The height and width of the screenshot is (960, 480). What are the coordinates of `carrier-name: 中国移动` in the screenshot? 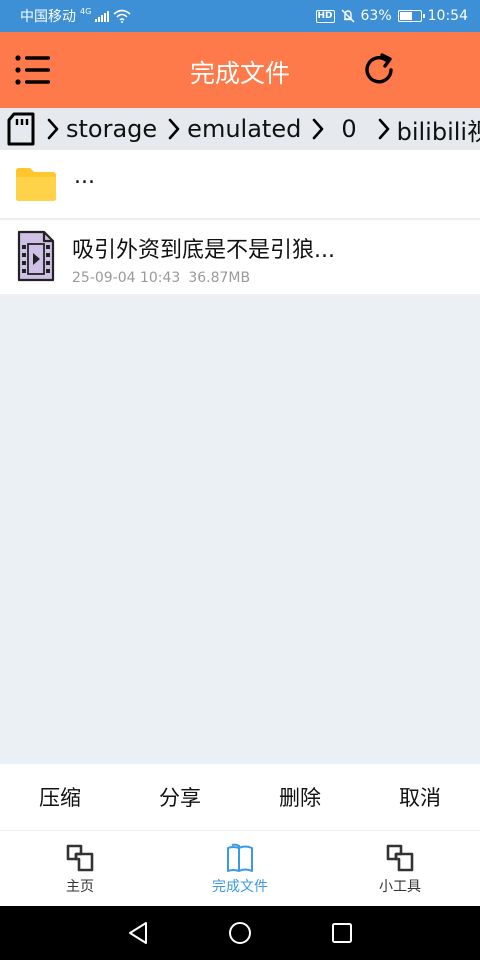 It's located at (48, 17).